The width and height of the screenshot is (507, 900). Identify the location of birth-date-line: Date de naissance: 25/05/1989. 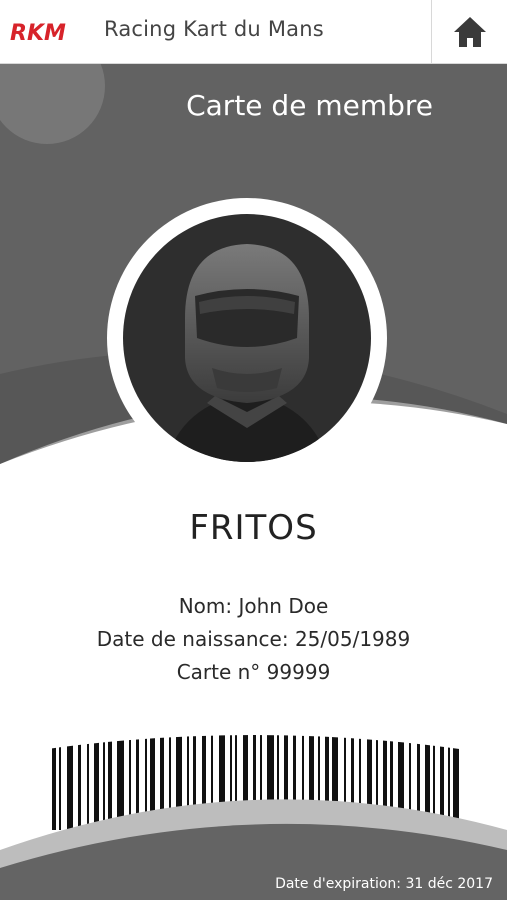
(253, 639).